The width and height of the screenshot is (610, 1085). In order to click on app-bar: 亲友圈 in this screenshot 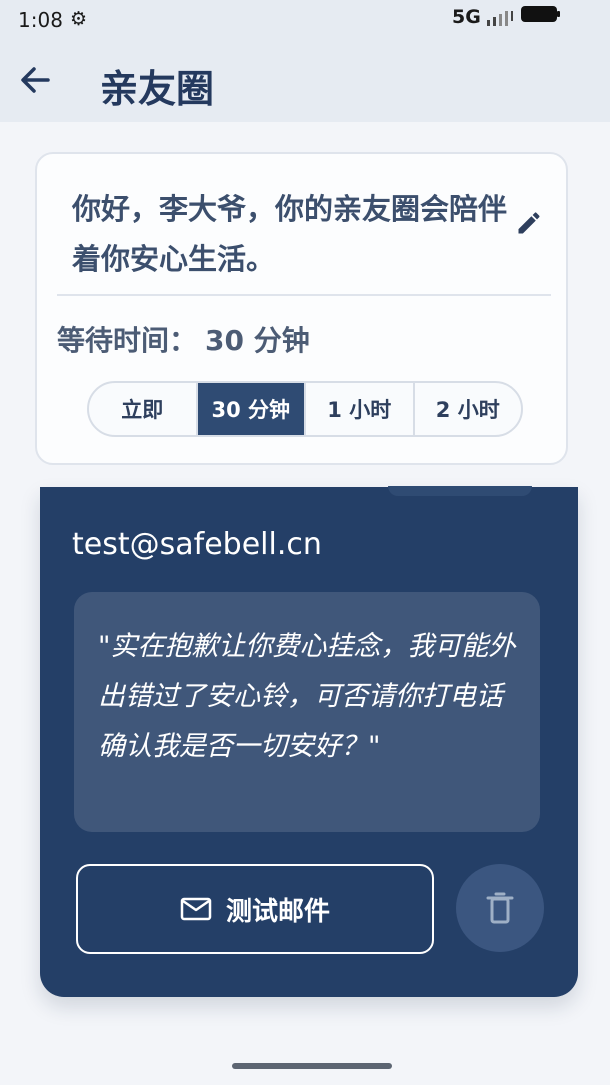, I will do `click(305, 82)`.